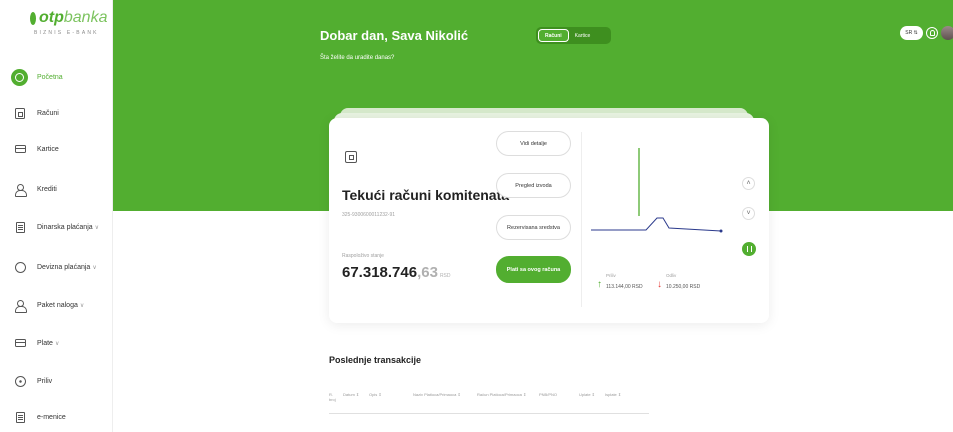  What do you see at coordinates (61, 305) in the screenshot?
I see `sidebar-item-label: Paket naloga ∨` at bounding box center [61, 305].